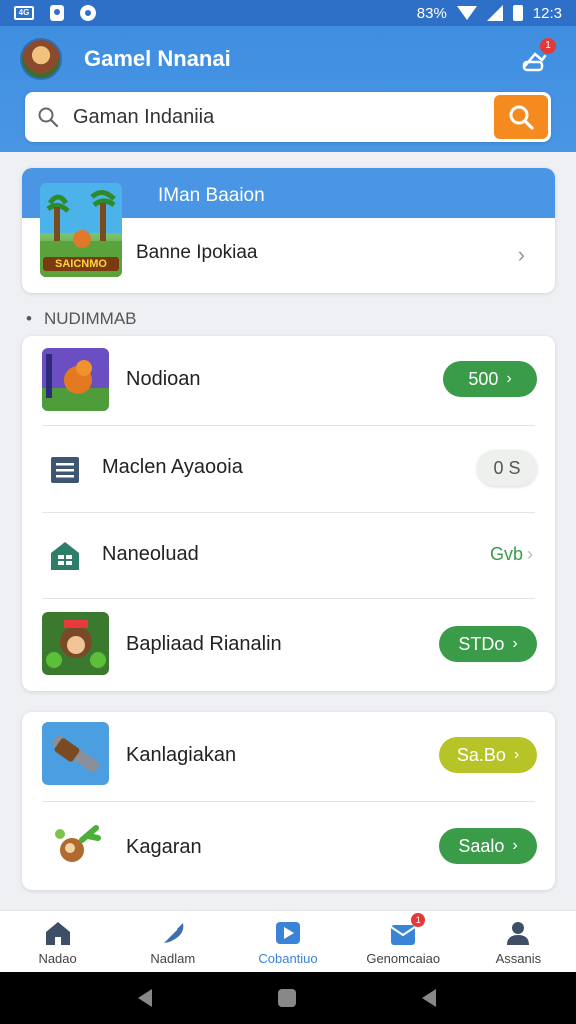 Image resolution: width=576 pixels, height=1024 pixels. Describe the element at coordinates (81, 230) in the screenshot. I see `game-thumbnail: SAICNMO` at that location.